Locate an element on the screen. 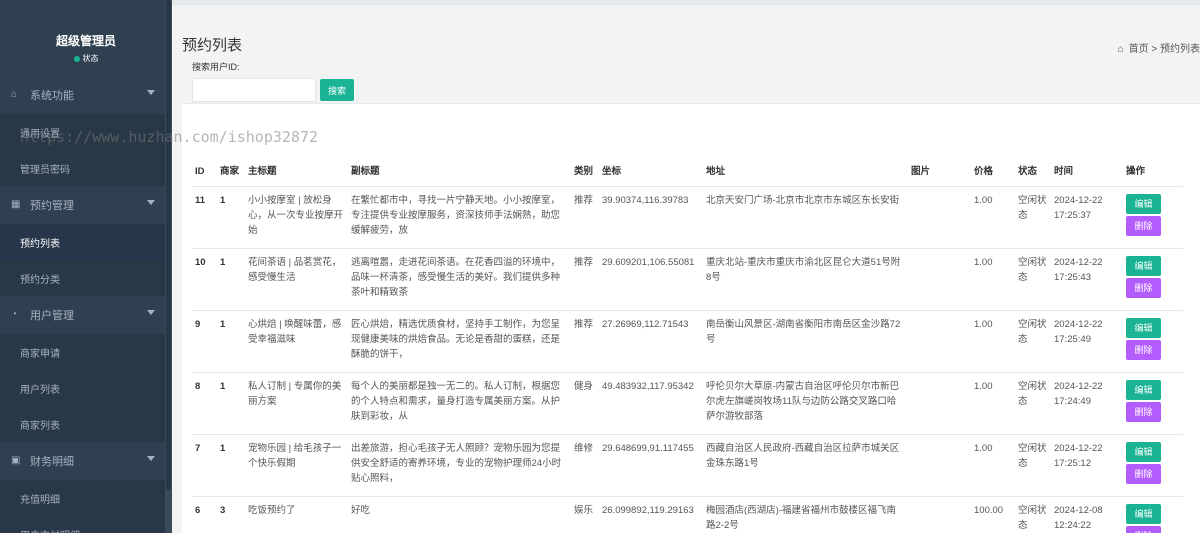 Image resolution: width=1200 pixels, height=533 pixels. search-label: 搜索用户ID: is located at coordinates (216, 67).